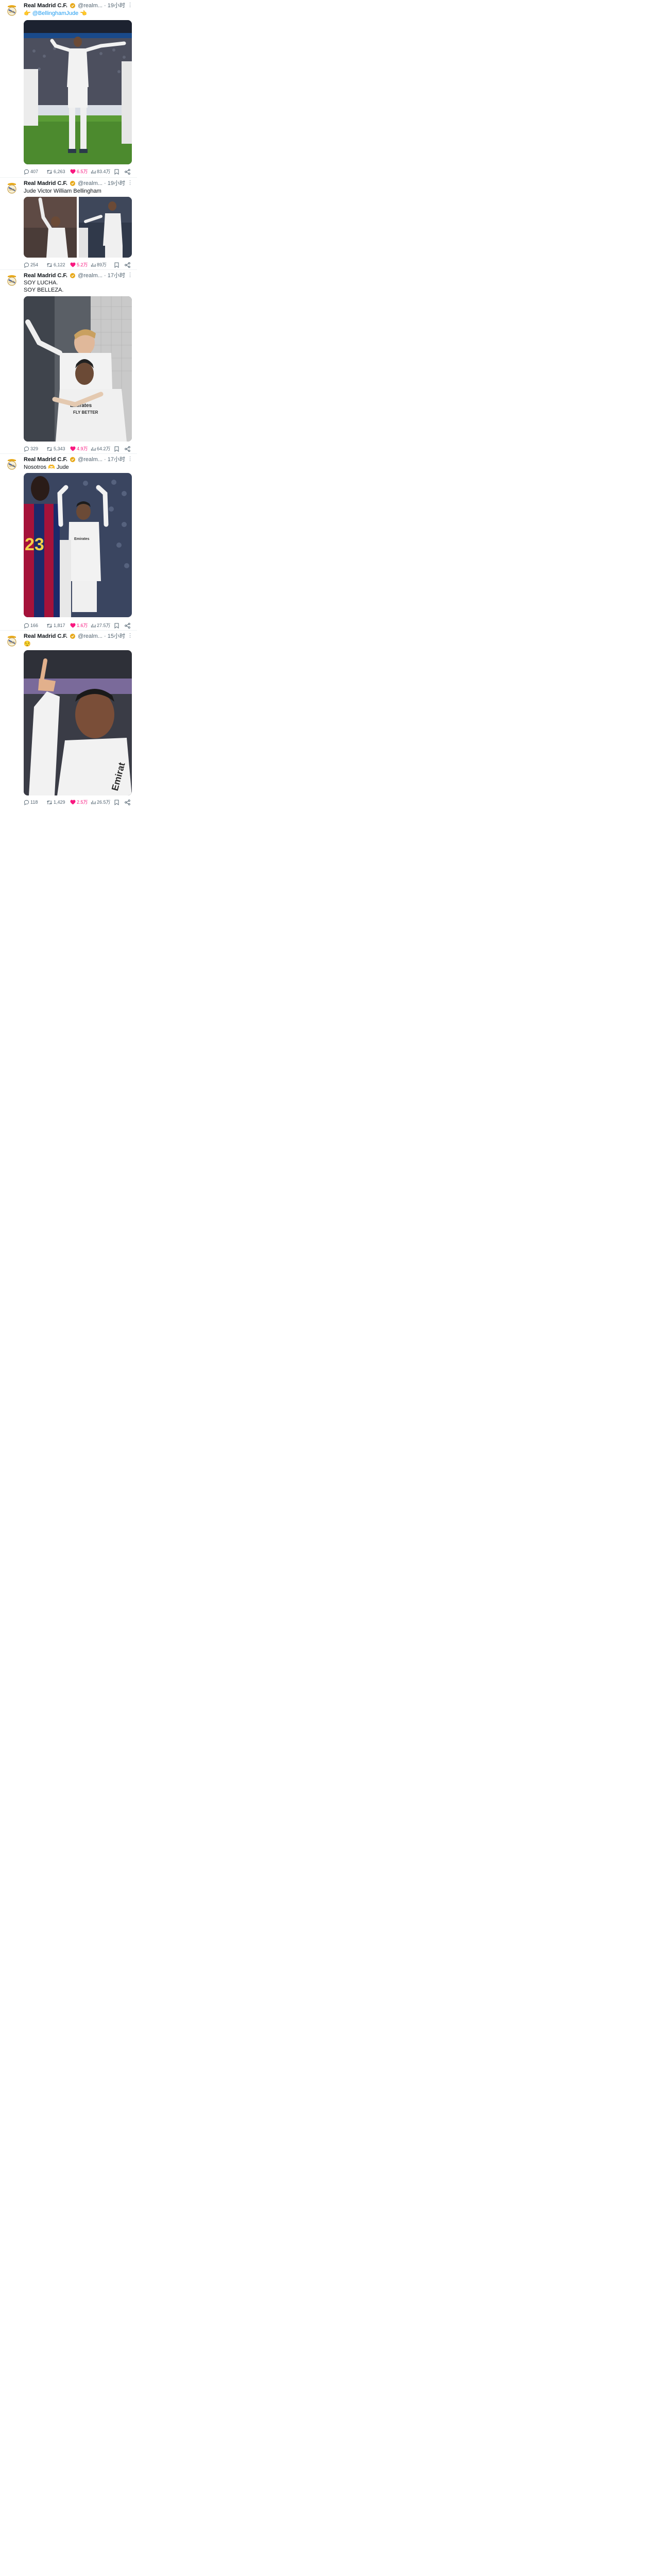 The height and width of the screenshot is (2576, 649). I want to click on like-button: 1.6万, so click(79, 625).